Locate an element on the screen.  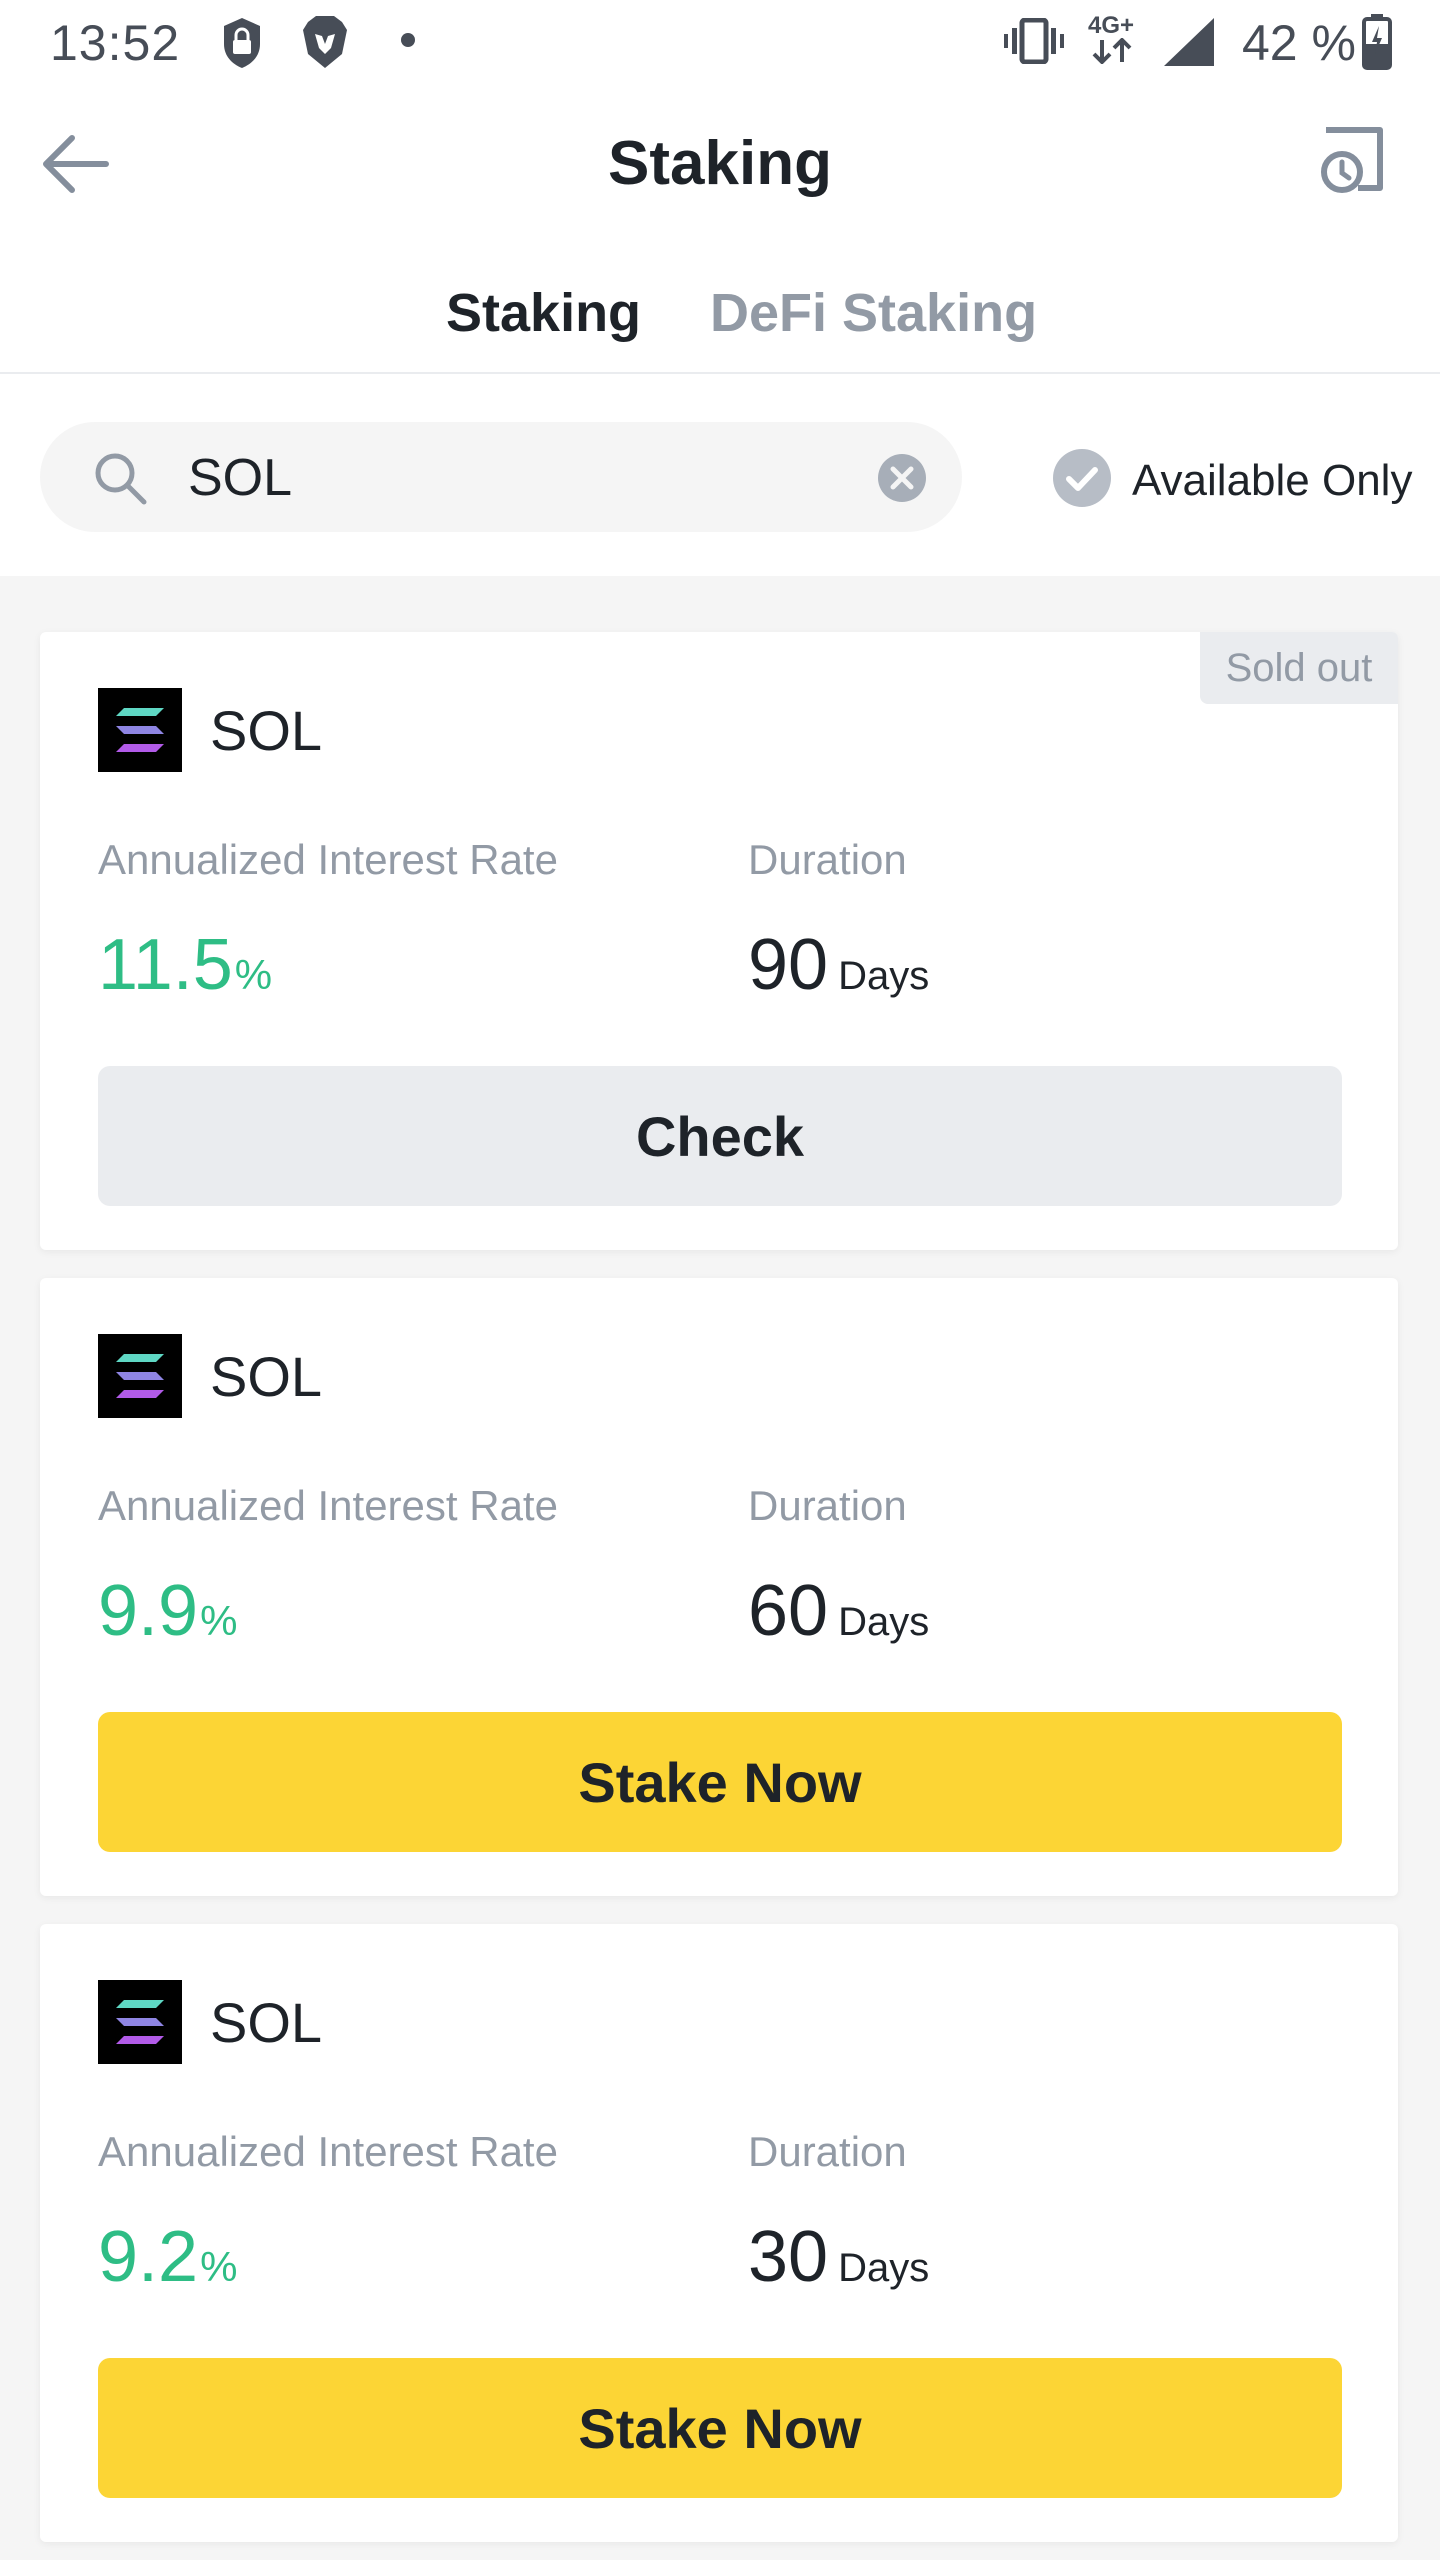
duration: 90 Days is located at coordinates (838, 965).